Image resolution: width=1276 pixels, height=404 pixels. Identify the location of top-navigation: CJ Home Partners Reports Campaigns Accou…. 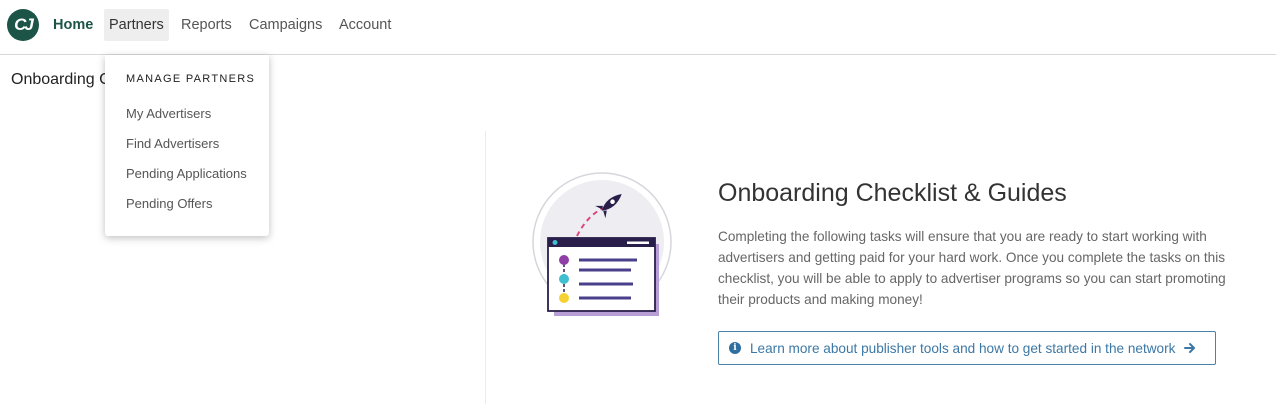
(638, 27).